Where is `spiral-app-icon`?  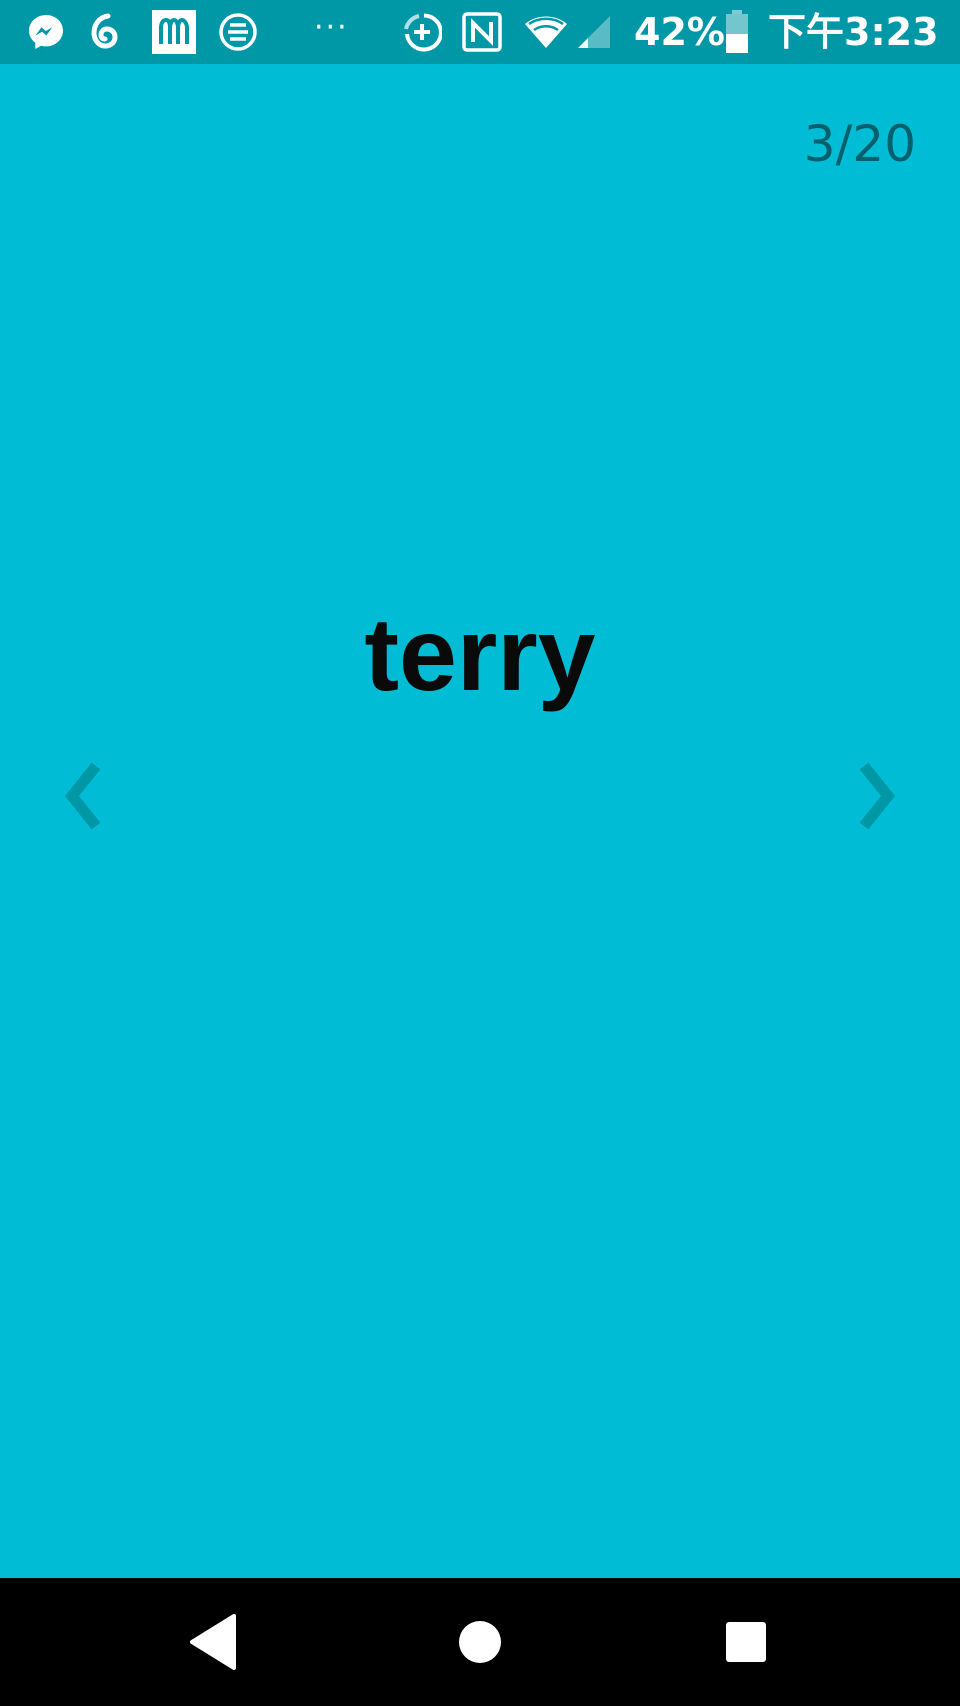
spiral-app-icon is located at coordinates (104, 31).